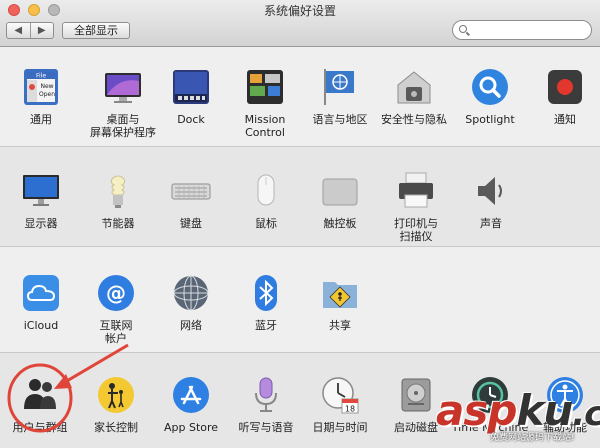  What do you see at coordinates (544, 410) in the screenshot?
I see `watermark-brand2: ku` at bounding box center [544, 410].